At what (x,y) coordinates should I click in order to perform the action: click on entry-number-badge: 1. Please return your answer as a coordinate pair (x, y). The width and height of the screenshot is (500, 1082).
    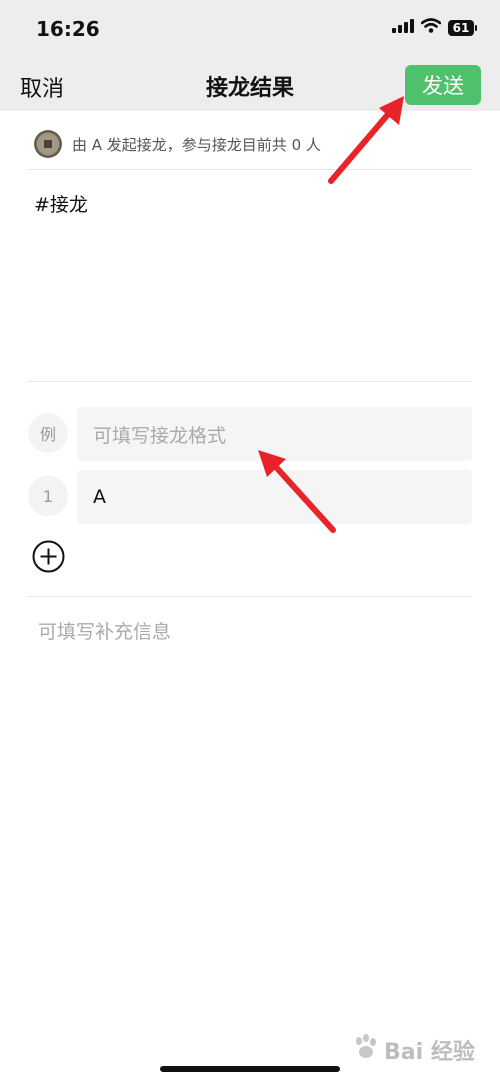
    Looking at the image, I should click on (48, 496).